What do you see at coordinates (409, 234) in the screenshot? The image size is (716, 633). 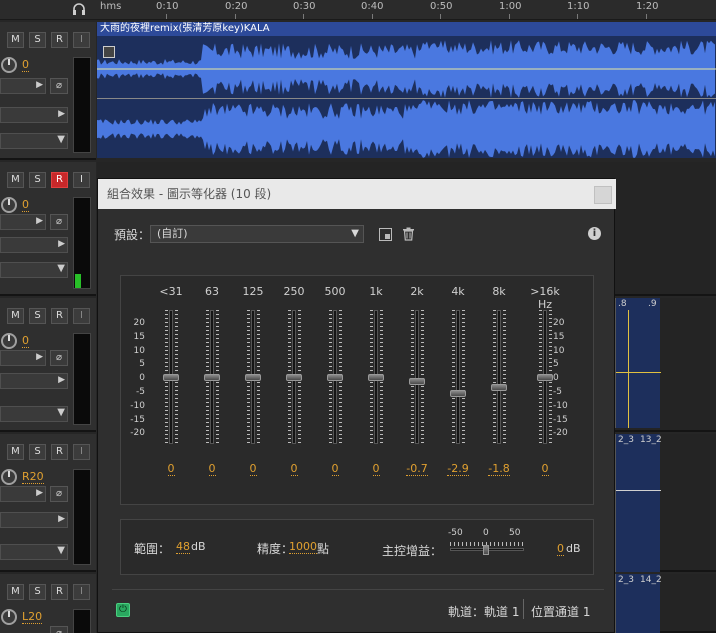 I see `trash-icon` at bounding box center [409, 234].